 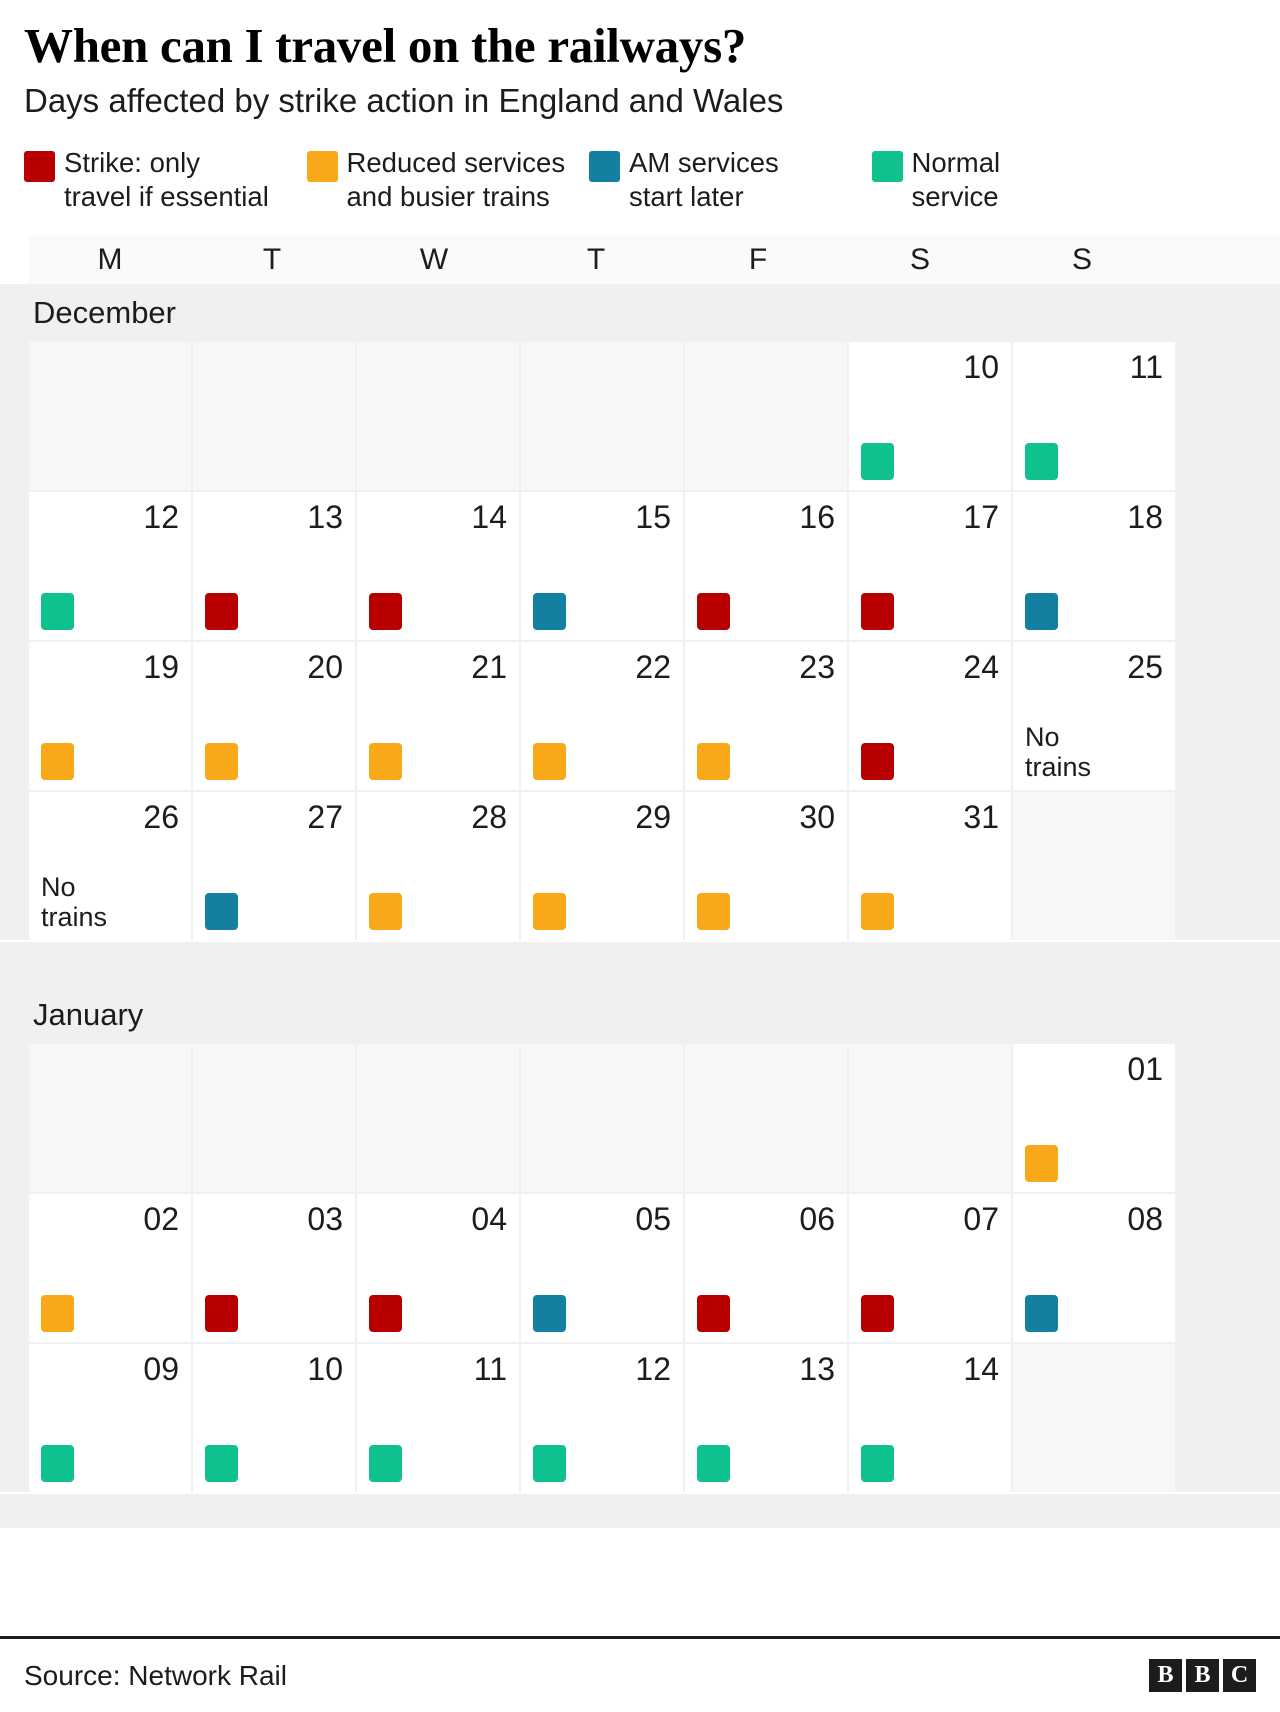 What do you see at coordinates (110, 866) in the screenshot?
I see `day-cell-26: 26 No trains` at bounding box center [110, 866].